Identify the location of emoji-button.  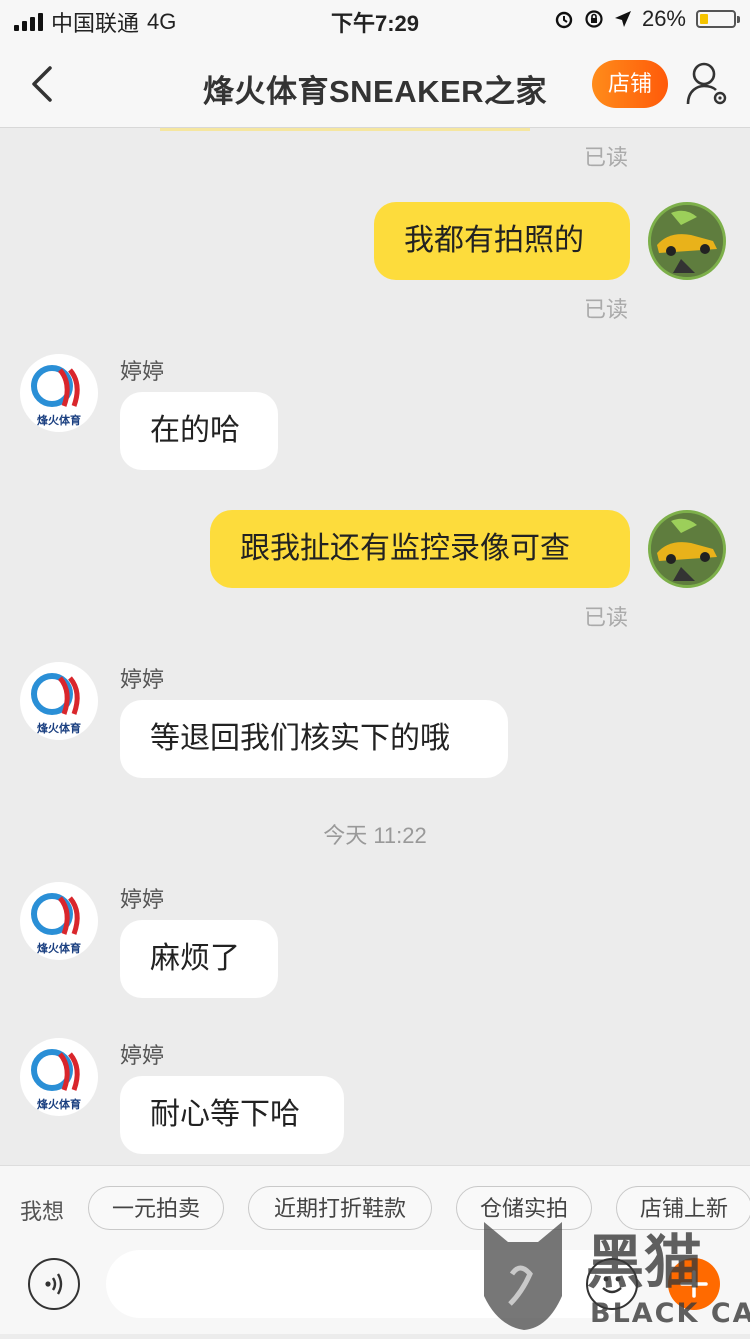
(612, 1284).